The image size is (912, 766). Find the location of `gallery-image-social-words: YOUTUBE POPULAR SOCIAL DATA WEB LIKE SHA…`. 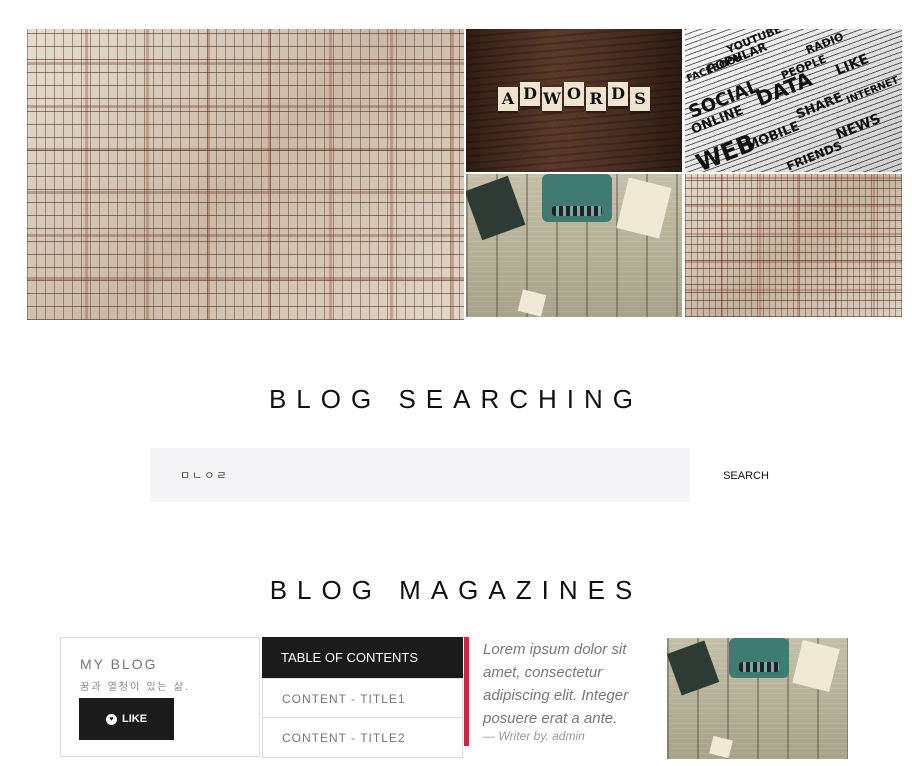

gallery-image-social-words: YOUTUBE POPULAR SOCIAL DATA WEB LIKE SHA… is located at coordinates (793, 100).